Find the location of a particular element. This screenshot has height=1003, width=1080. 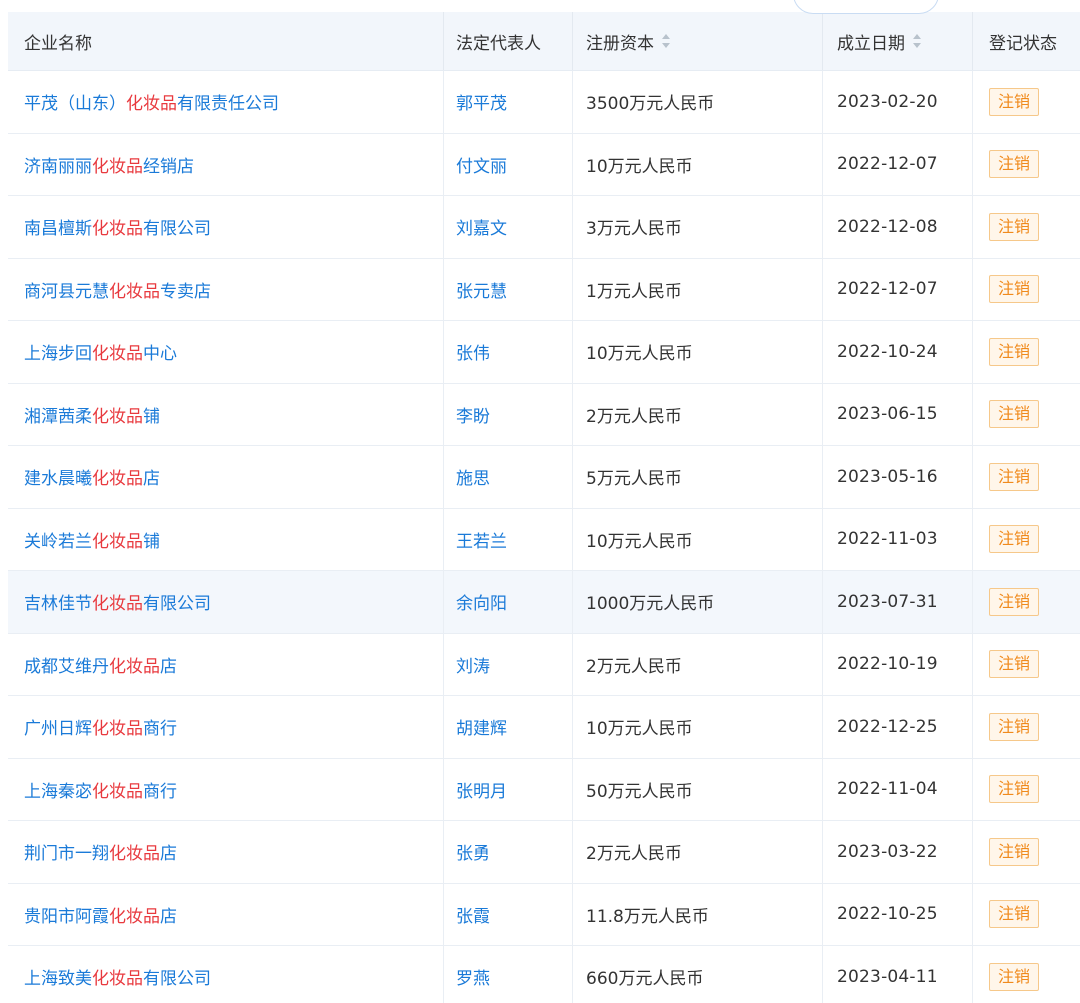

established-date-value: 2023-03-22 is located at coordinates (887, 851).